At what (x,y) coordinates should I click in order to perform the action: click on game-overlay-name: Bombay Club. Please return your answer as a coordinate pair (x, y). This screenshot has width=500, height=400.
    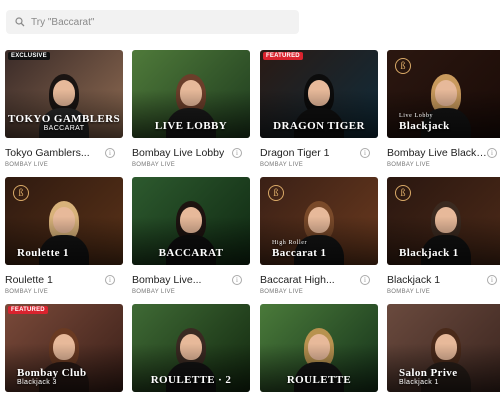
    Looking at the image, I should click on (52, 373).